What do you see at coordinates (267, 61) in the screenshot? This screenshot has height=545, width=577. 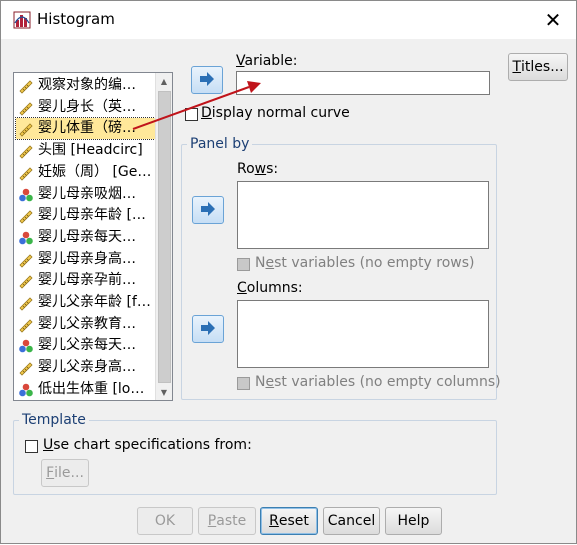 I see `variable-label: Variable:` at bounding box center [267, 61].